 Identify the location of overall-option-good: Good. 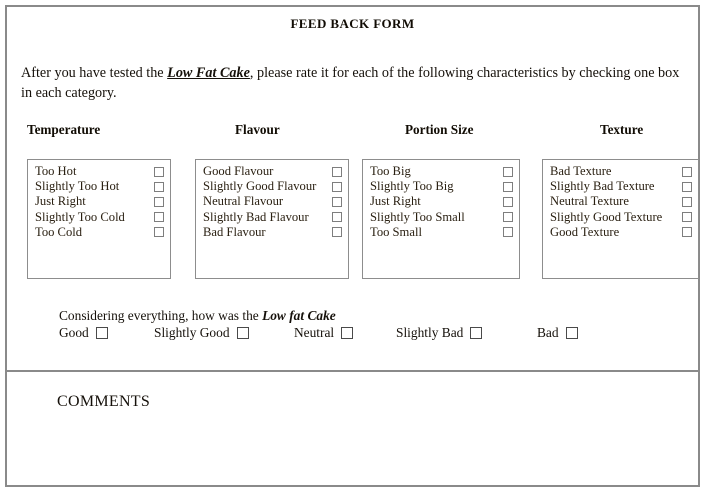
(83, 333).